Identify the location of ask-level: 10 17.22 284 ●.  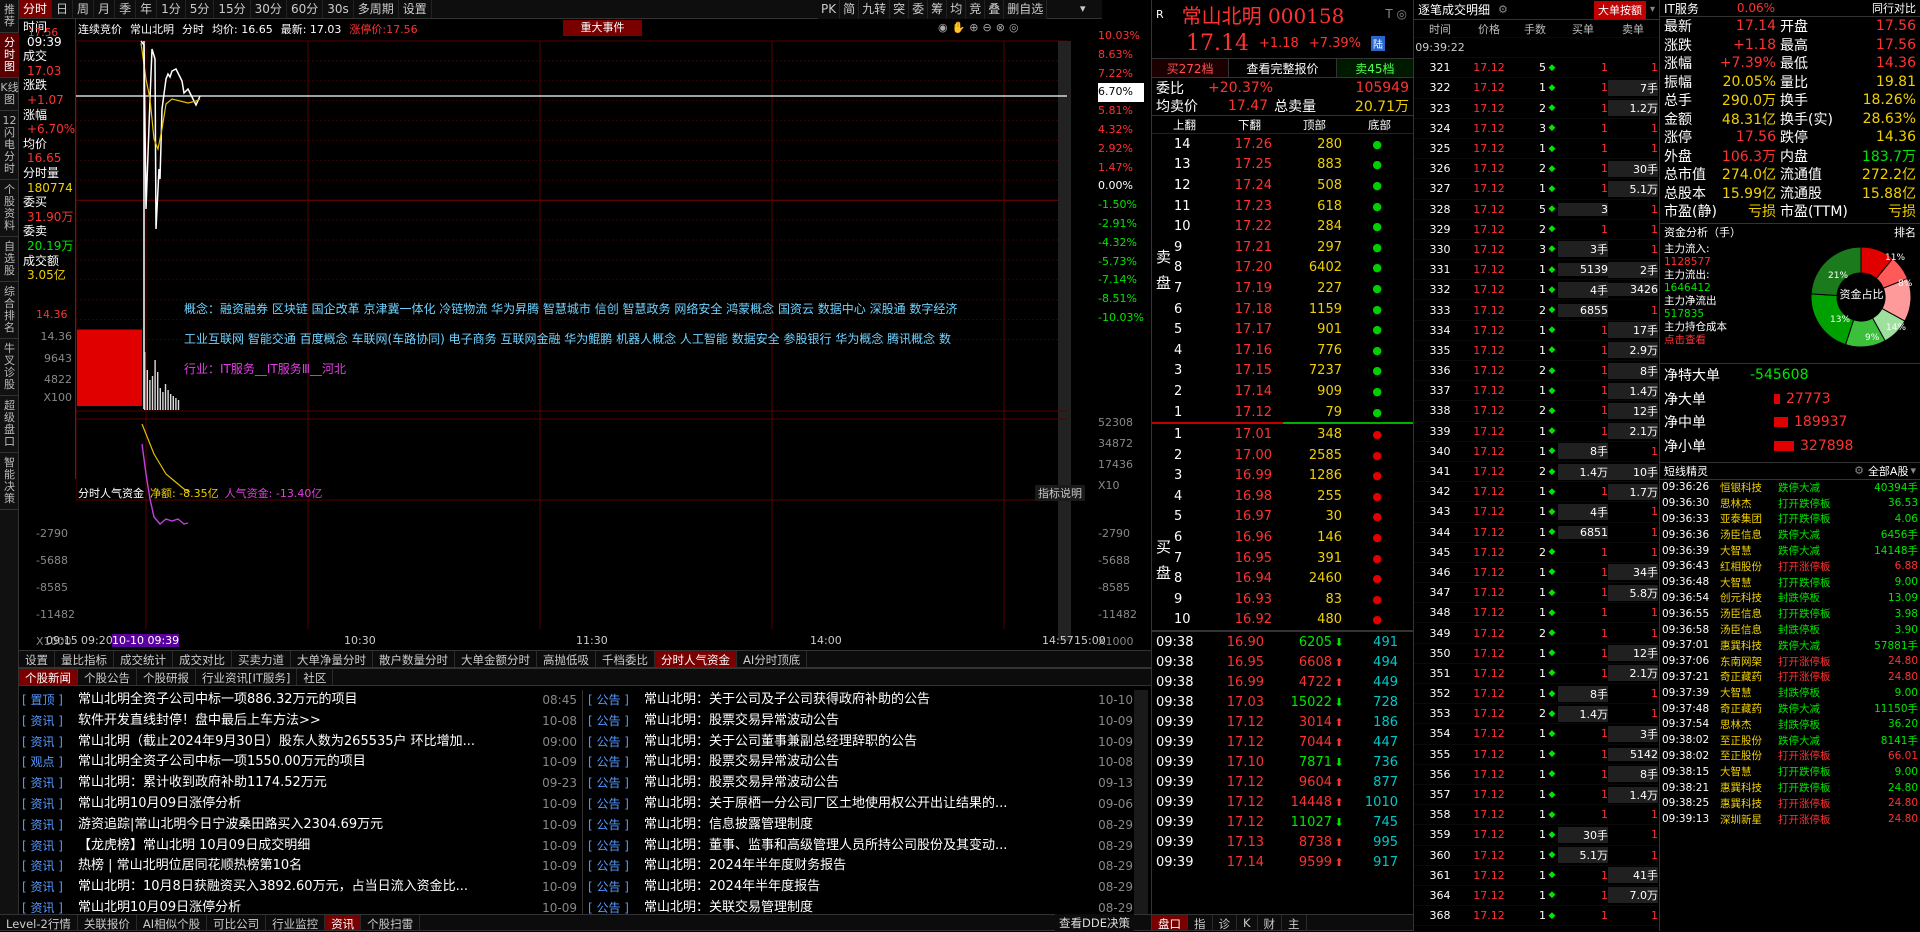
(1282, 226).